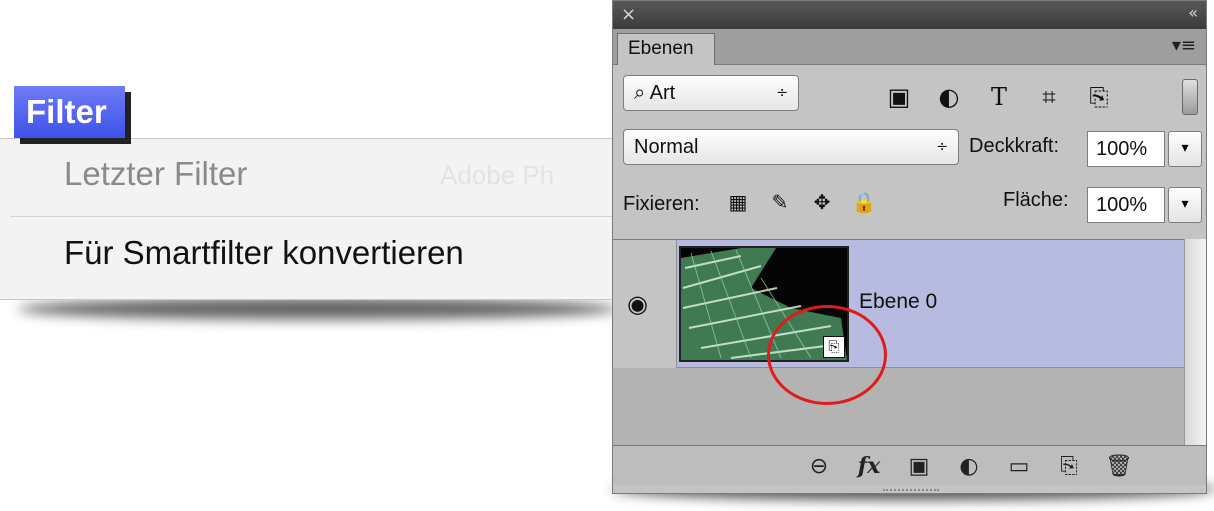 Image resolution: width=1214 pixels, height=511 pixels. What do you see at coordinates (1184, 45) in the screenshot?
I see `panel-menu-icon: ▾≡` at bounding box center [1184, 45].